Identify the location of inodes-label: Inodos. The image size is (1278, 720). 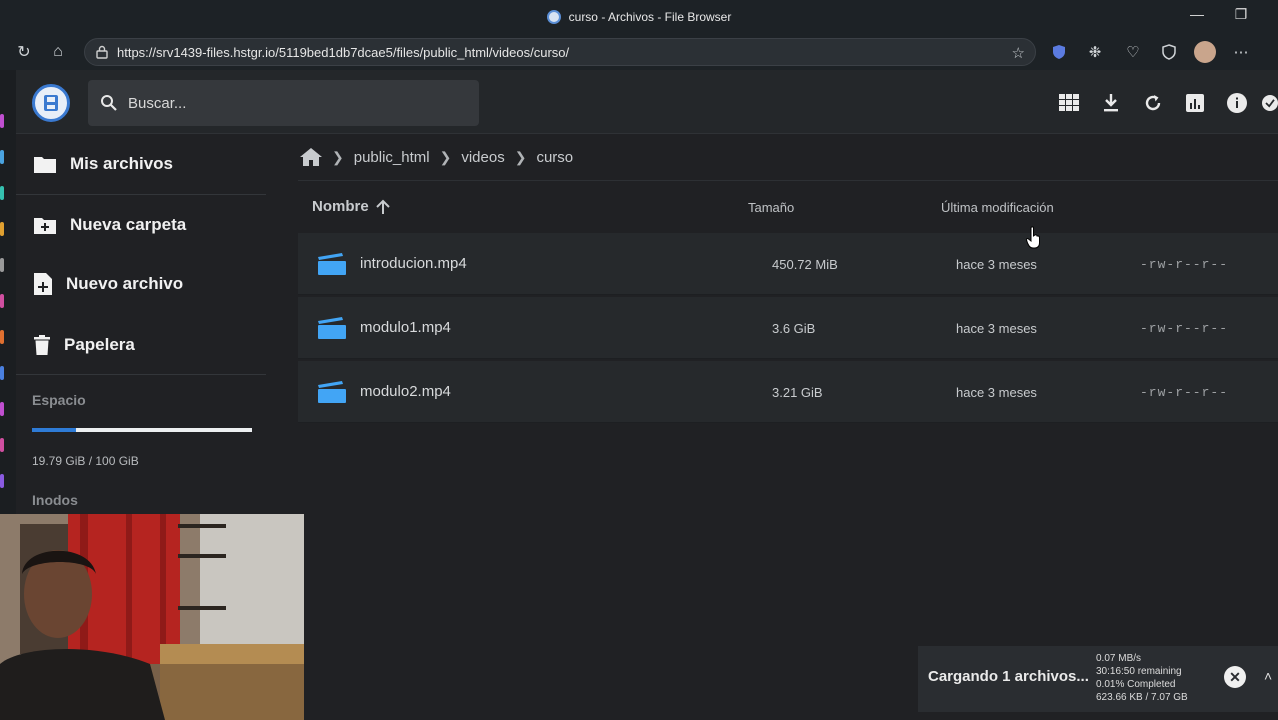
(55, 500).